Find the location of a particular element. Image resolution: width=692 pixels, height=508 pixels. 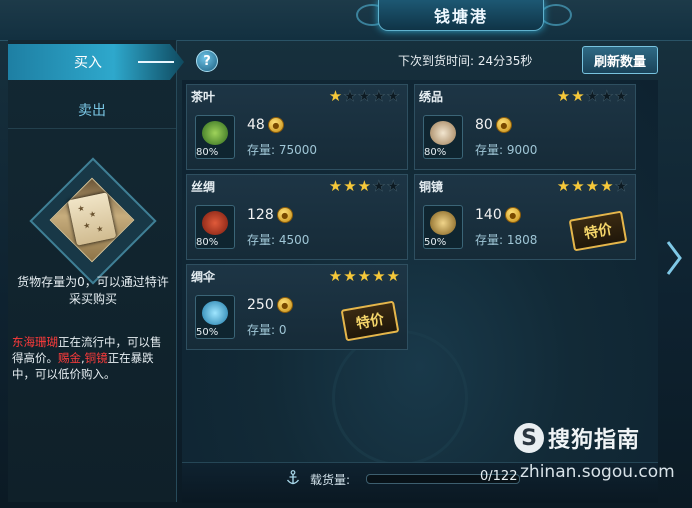

special-purchase-info: 货物存量为0，可以通过特许采买购买 is located at coordinates (93, 290).